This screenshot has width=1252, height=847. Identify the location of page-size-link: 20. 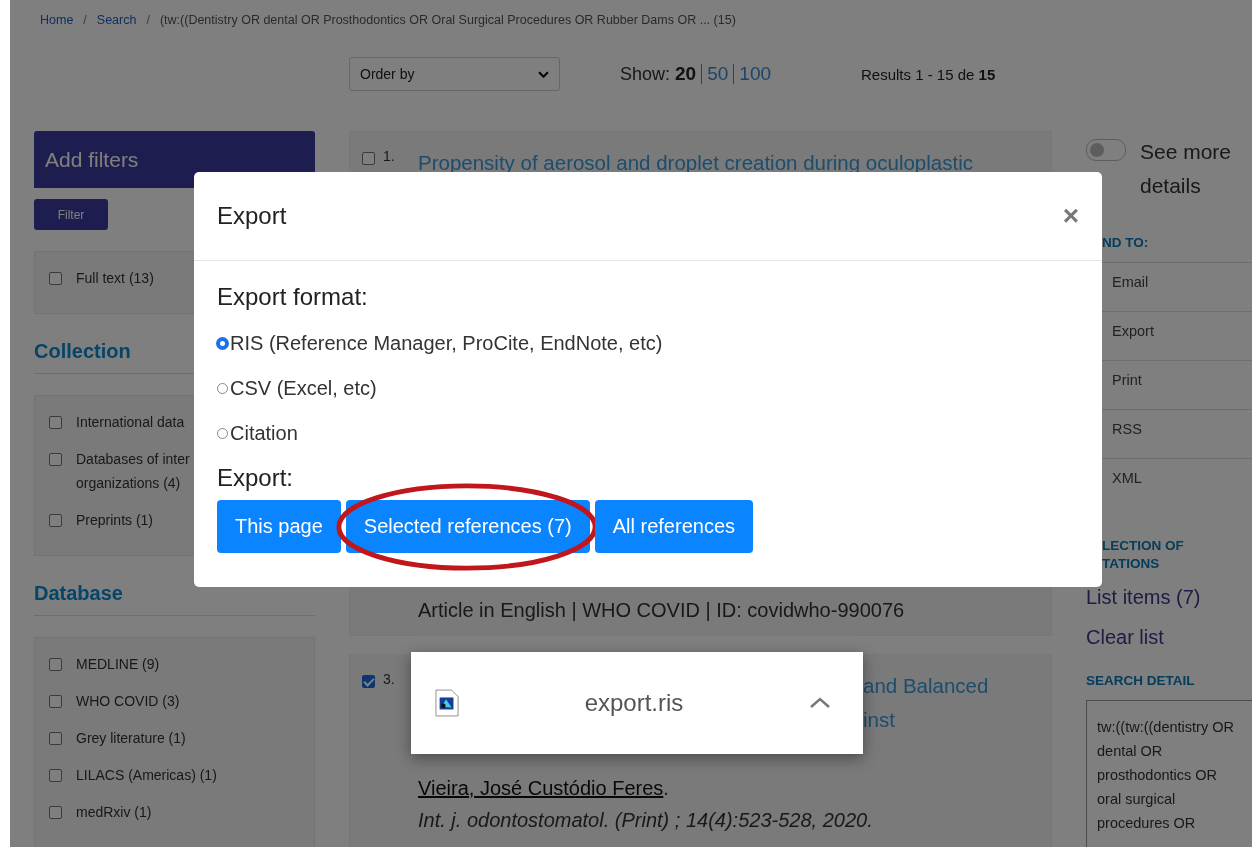
(686, 74).